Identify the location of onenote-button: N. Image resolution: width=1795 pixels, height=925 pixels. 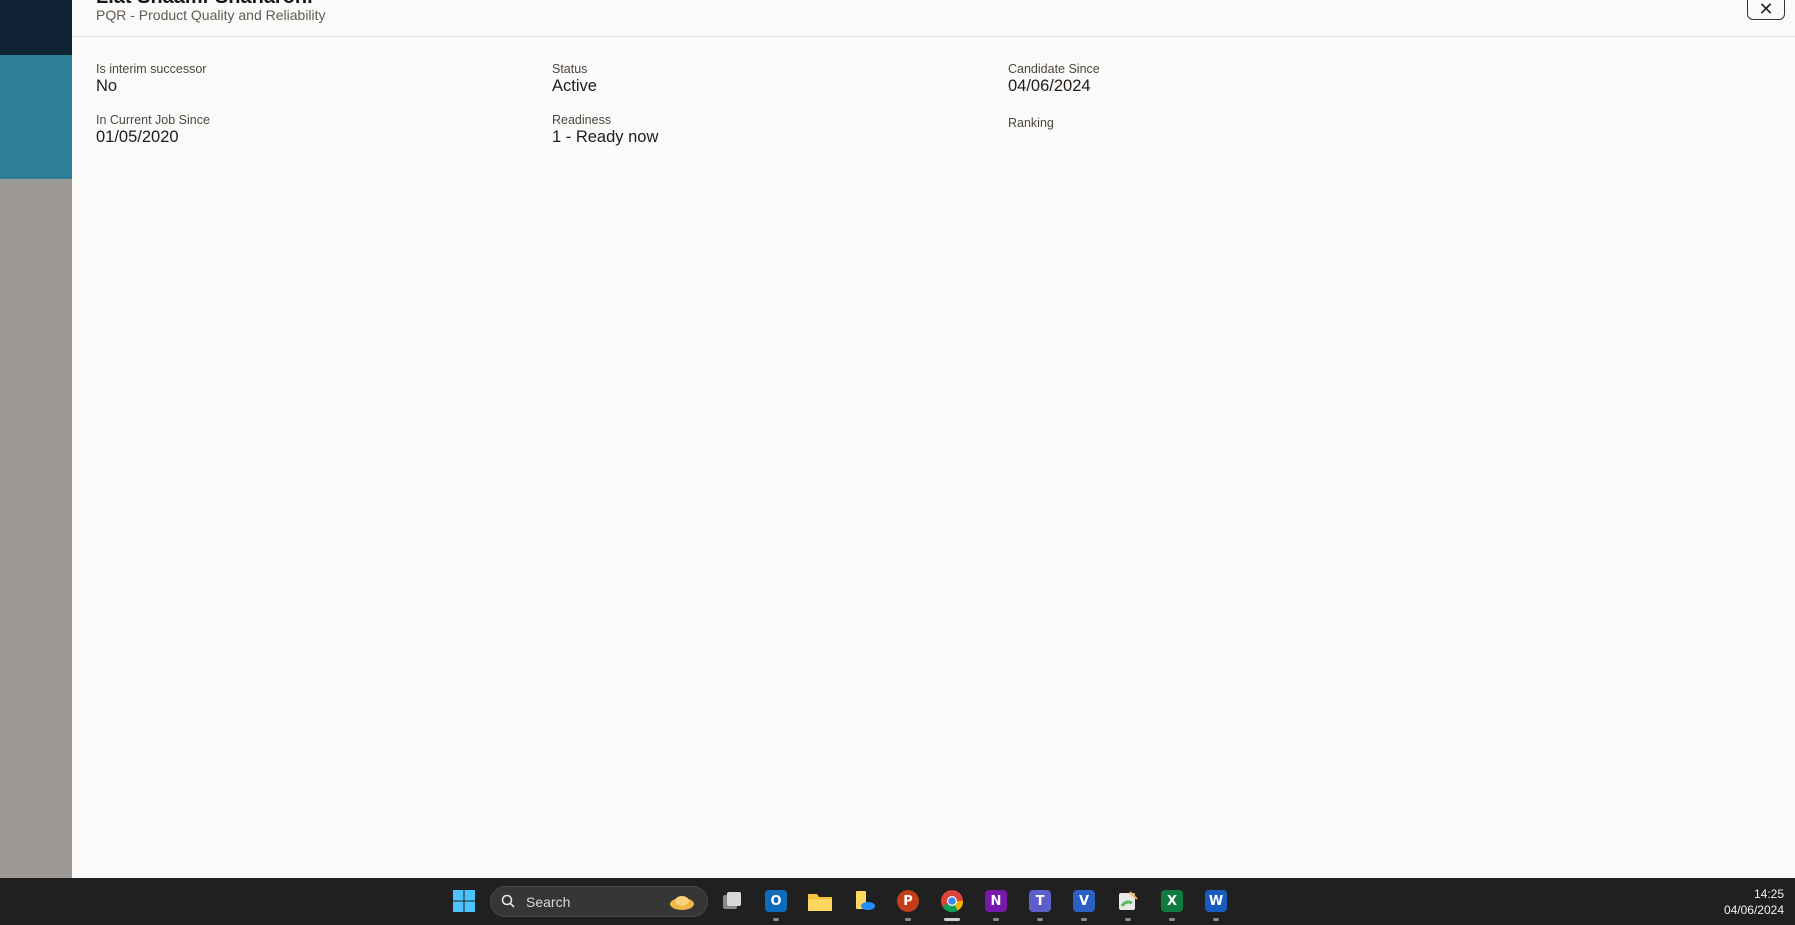
(996, 904).